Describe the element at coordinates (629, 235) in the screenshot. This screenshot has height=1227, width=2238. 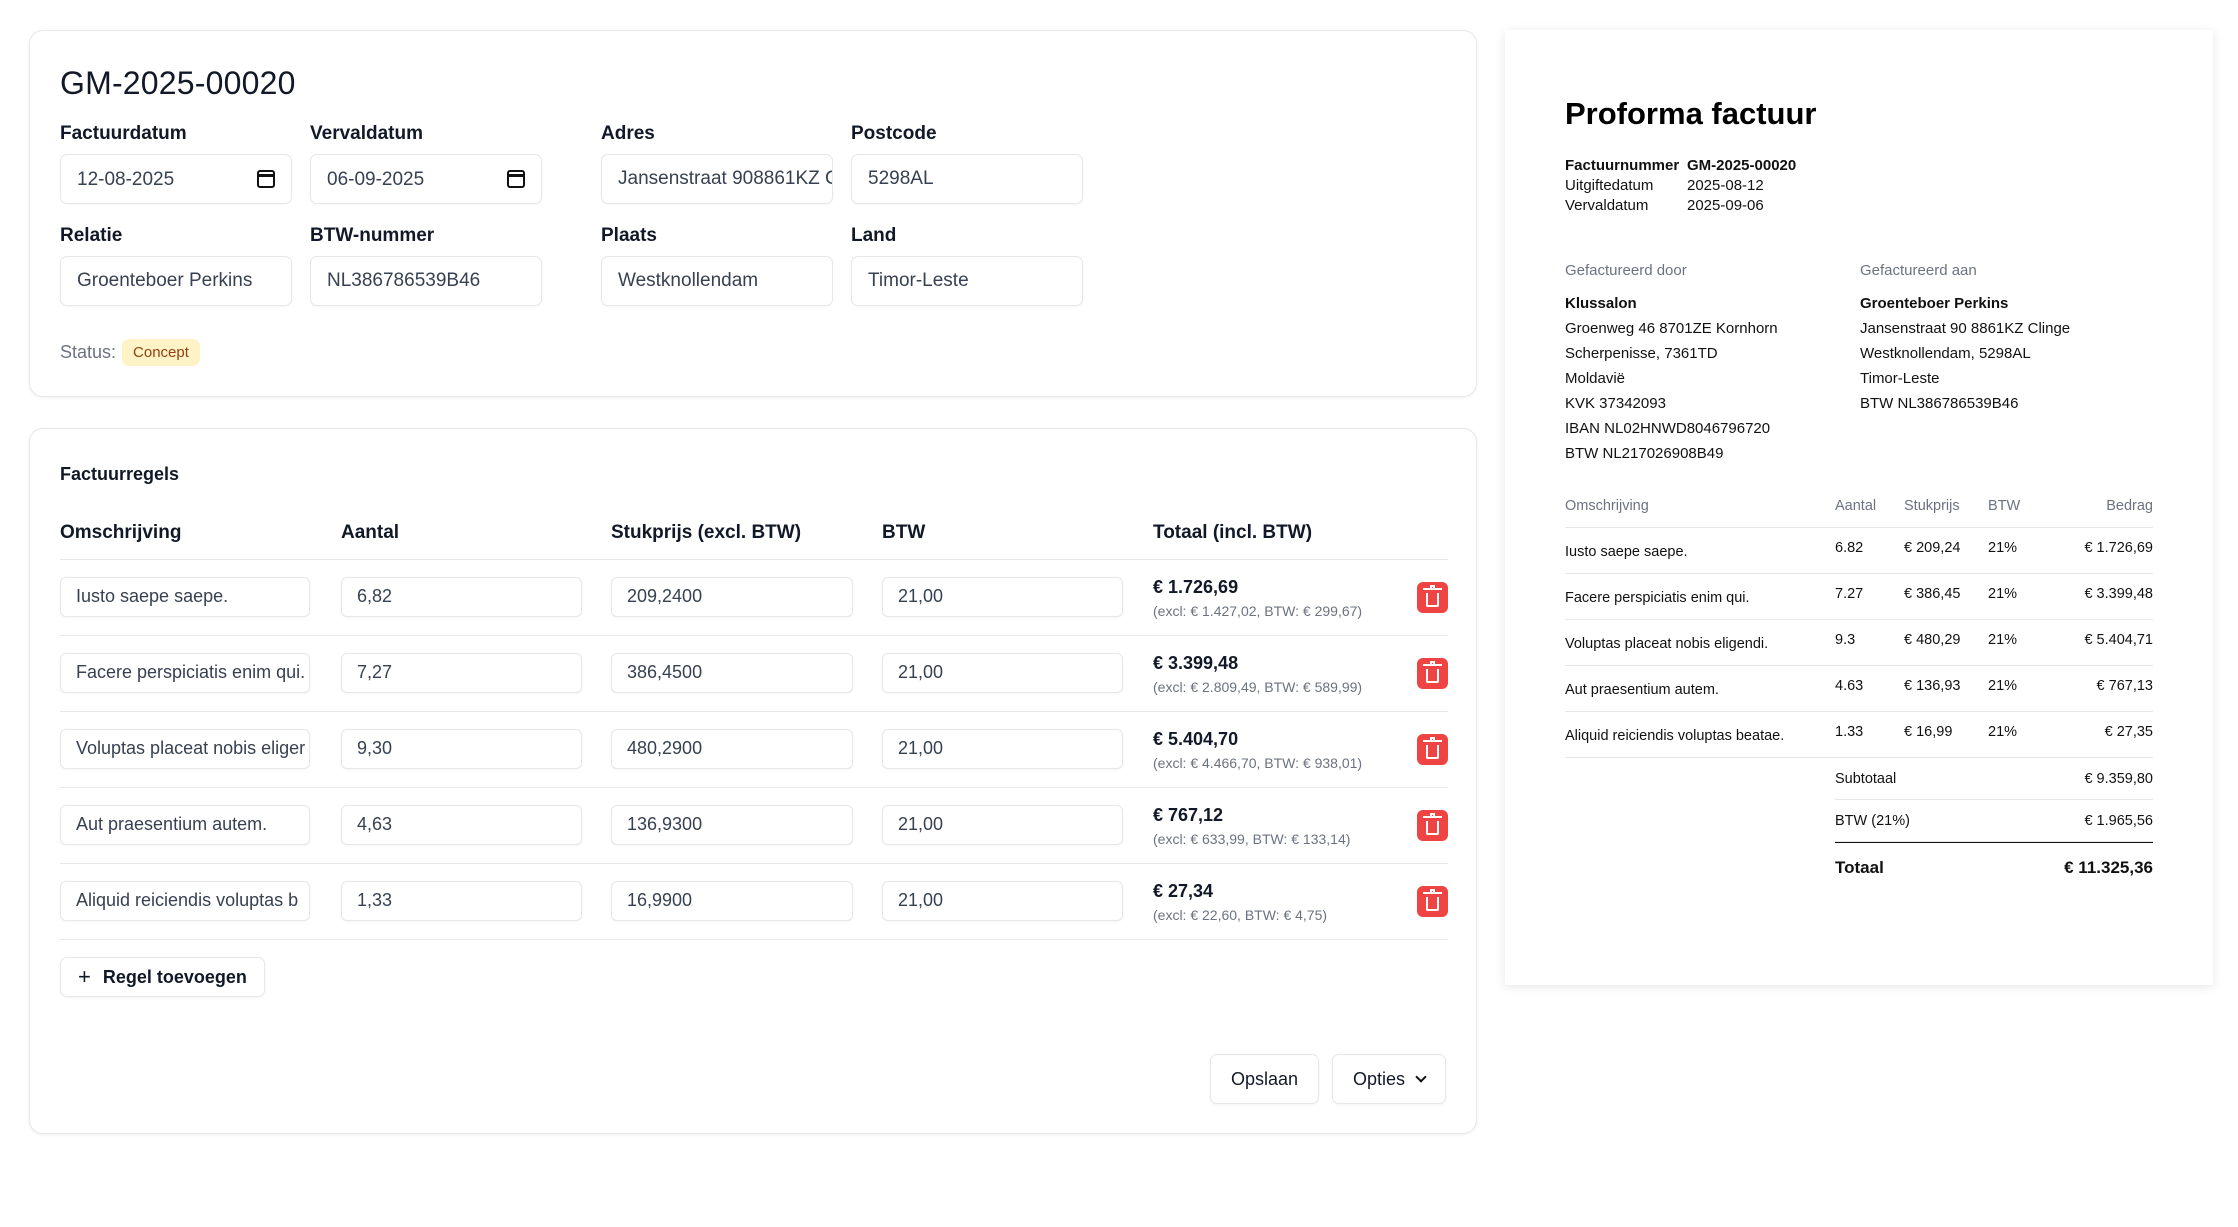
I see `city-label: Plaats` at that location.